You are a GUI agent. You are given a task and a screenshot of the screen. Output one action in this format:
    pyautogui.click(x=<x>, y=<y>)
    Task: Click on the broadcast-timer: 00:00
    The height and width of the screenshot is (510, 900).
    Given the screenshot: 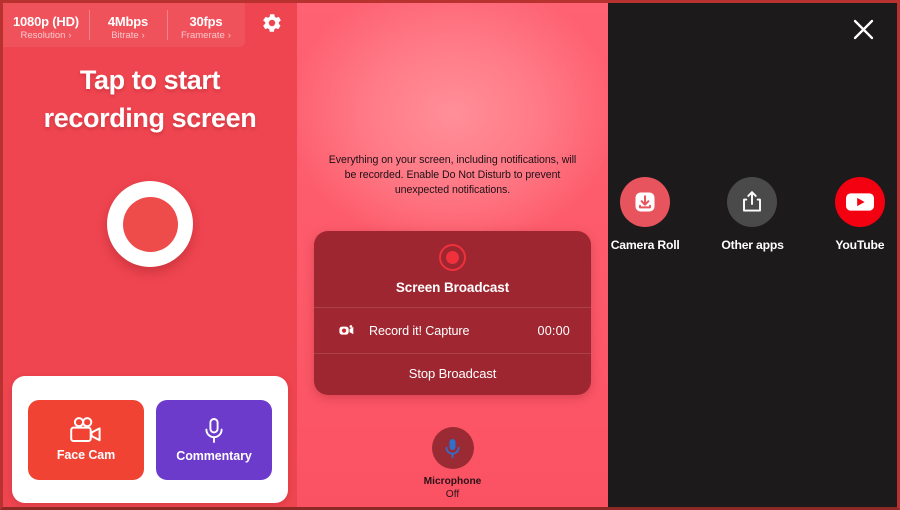 What is the action you would take?
    pyautogui.click(x=553, y=330)
    